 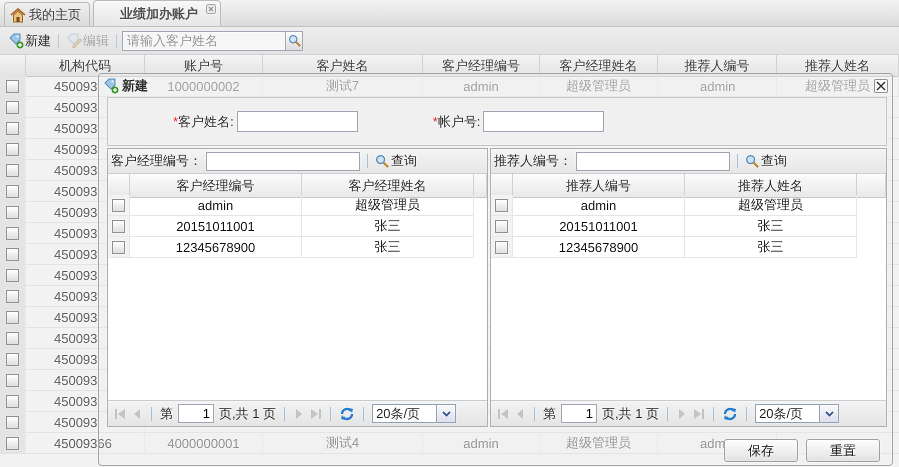 What do you see at coordinates (843, 450) in the screenshot?
I see `reset-button: 重置` at bounding box center [843, 450].